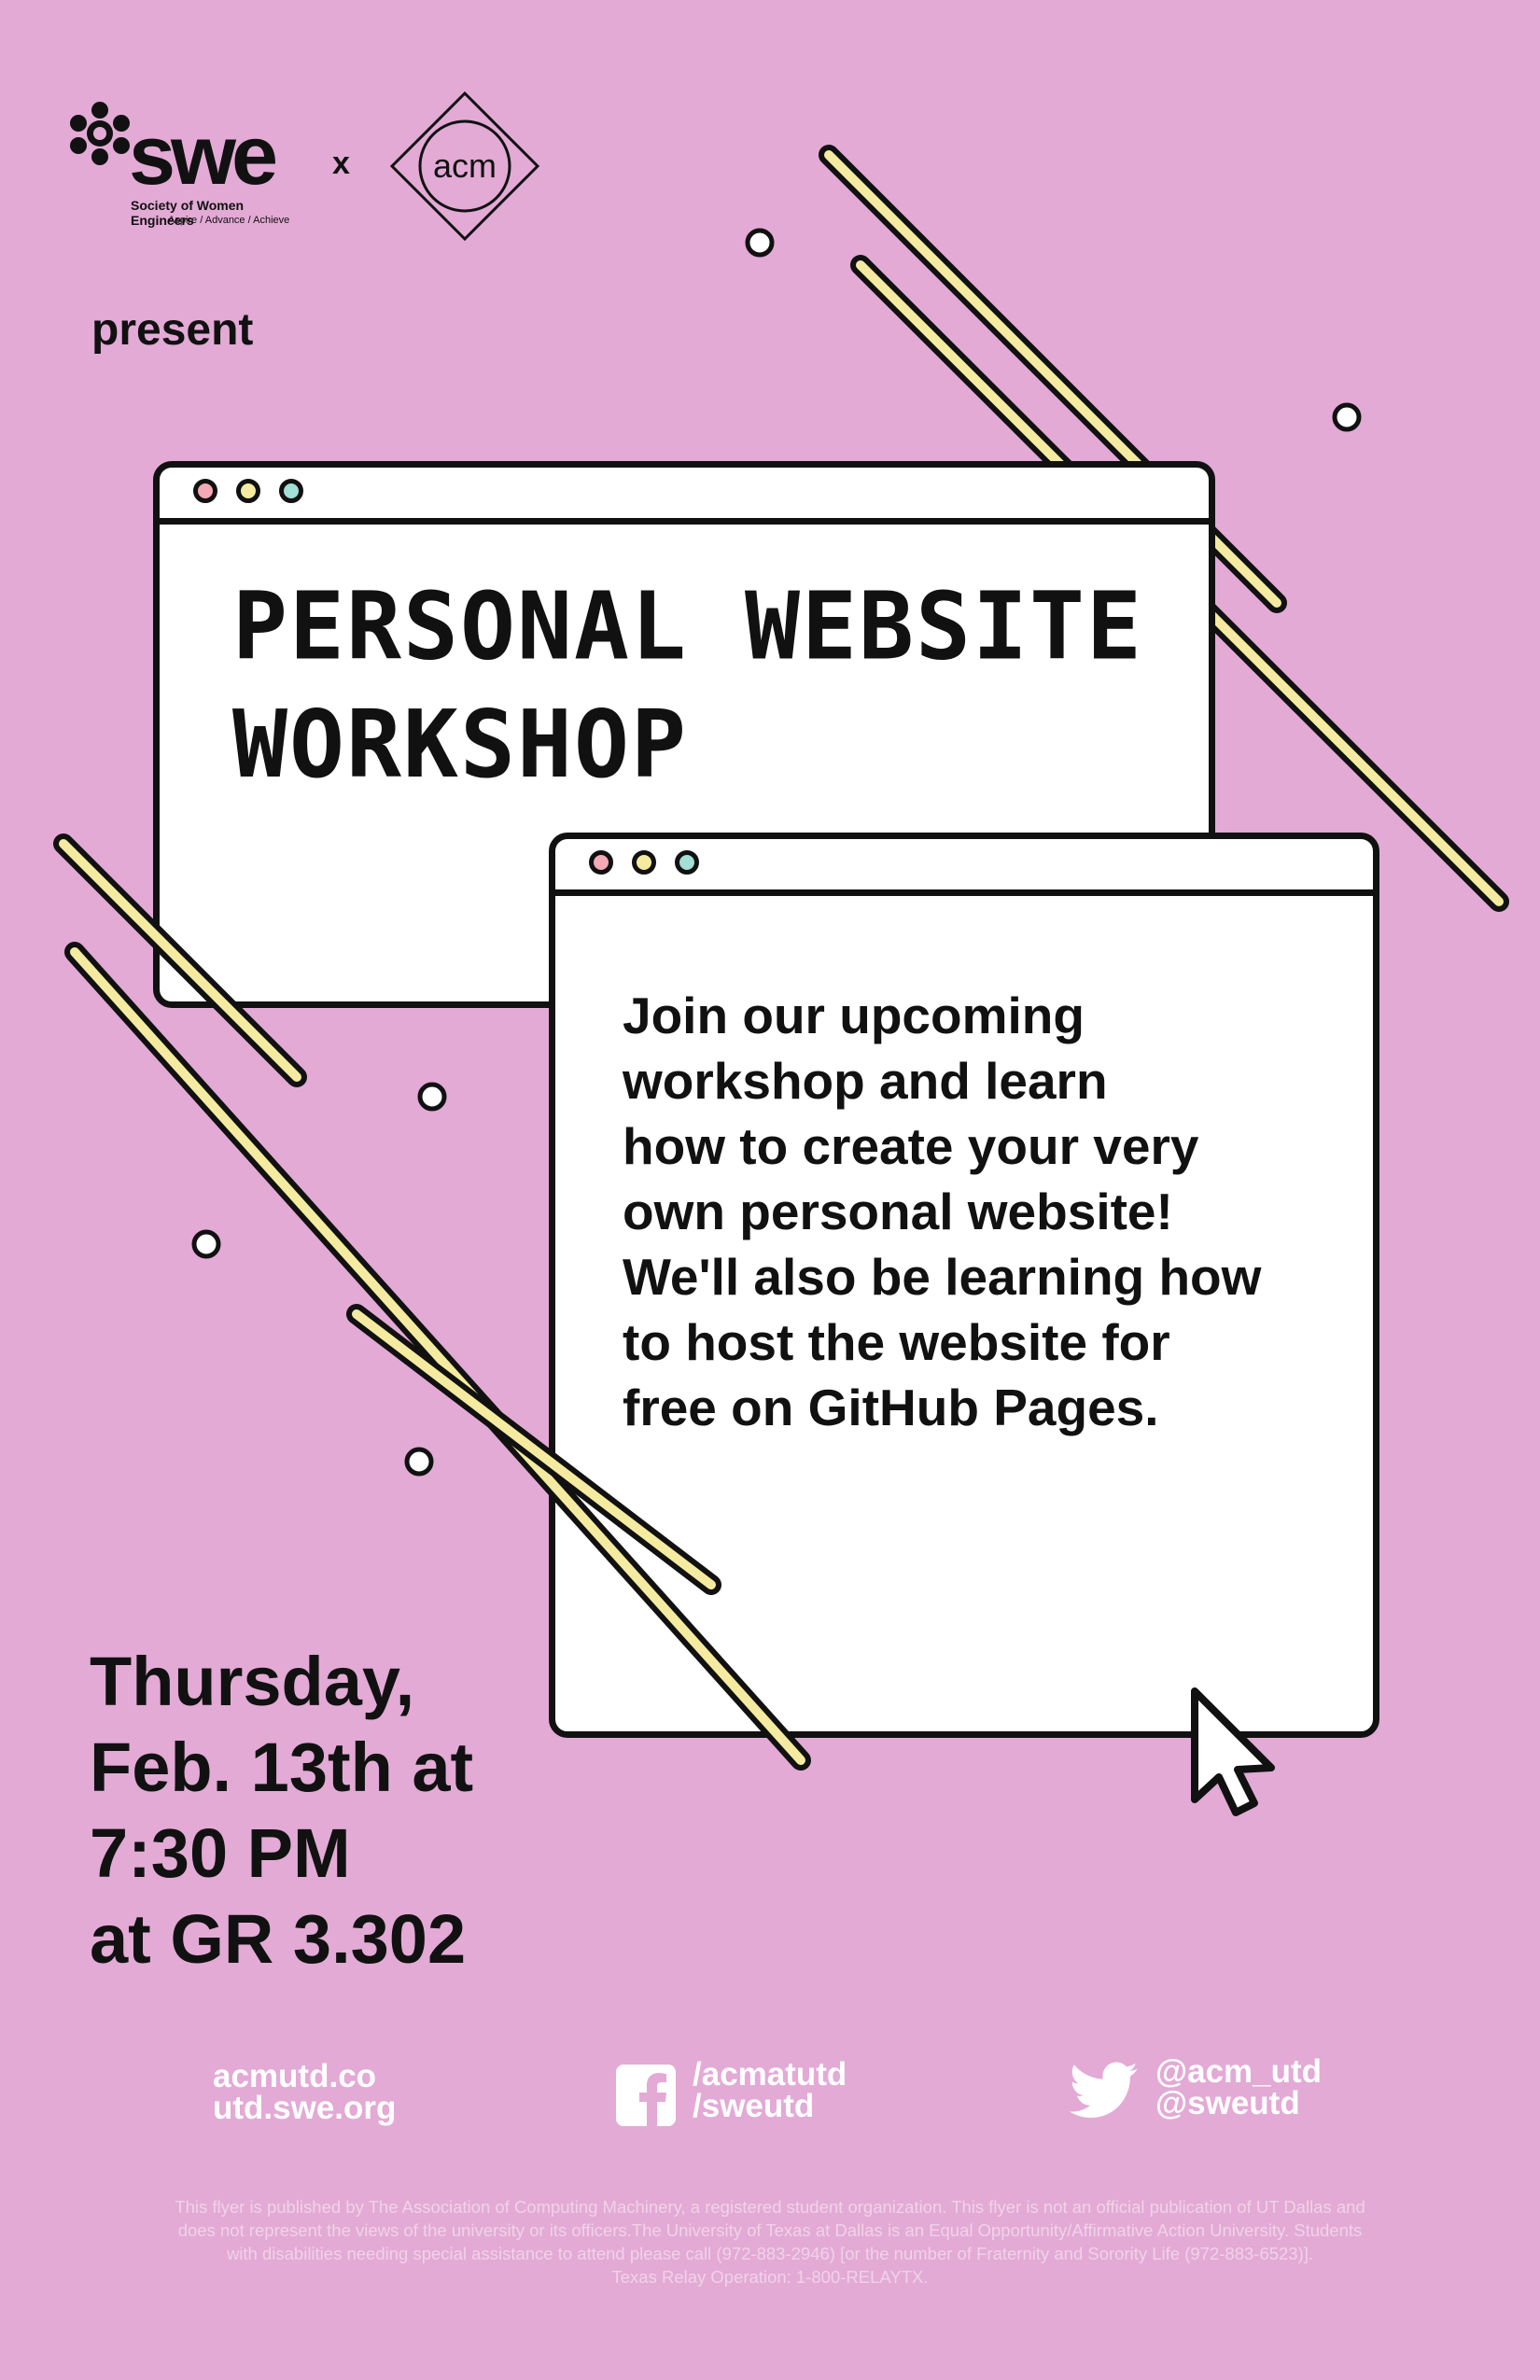 The width and height of the screenshot is (1540, 2380). What do you see at coordinates (278, 1939) in the screenshot?
I see `event-line: at GR 3.302` at bounding box center [278, 1939].